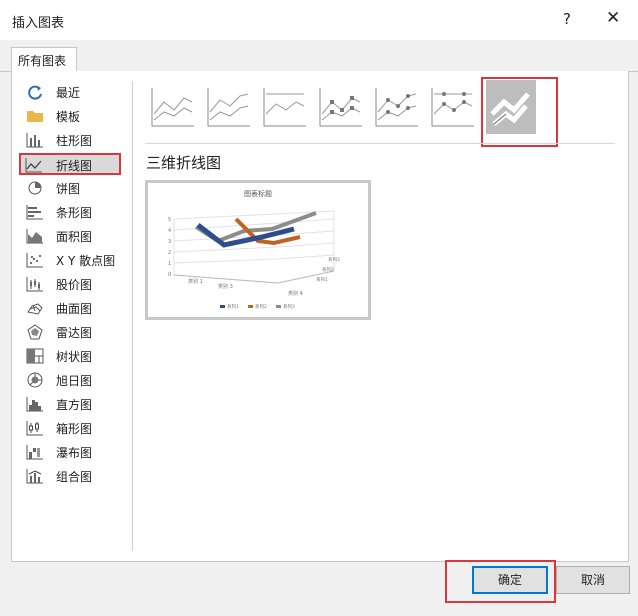 The height and width of the screenshot is (616, 638). I want to click on sidebar-item-label: 旭日图, so click(74, 381).